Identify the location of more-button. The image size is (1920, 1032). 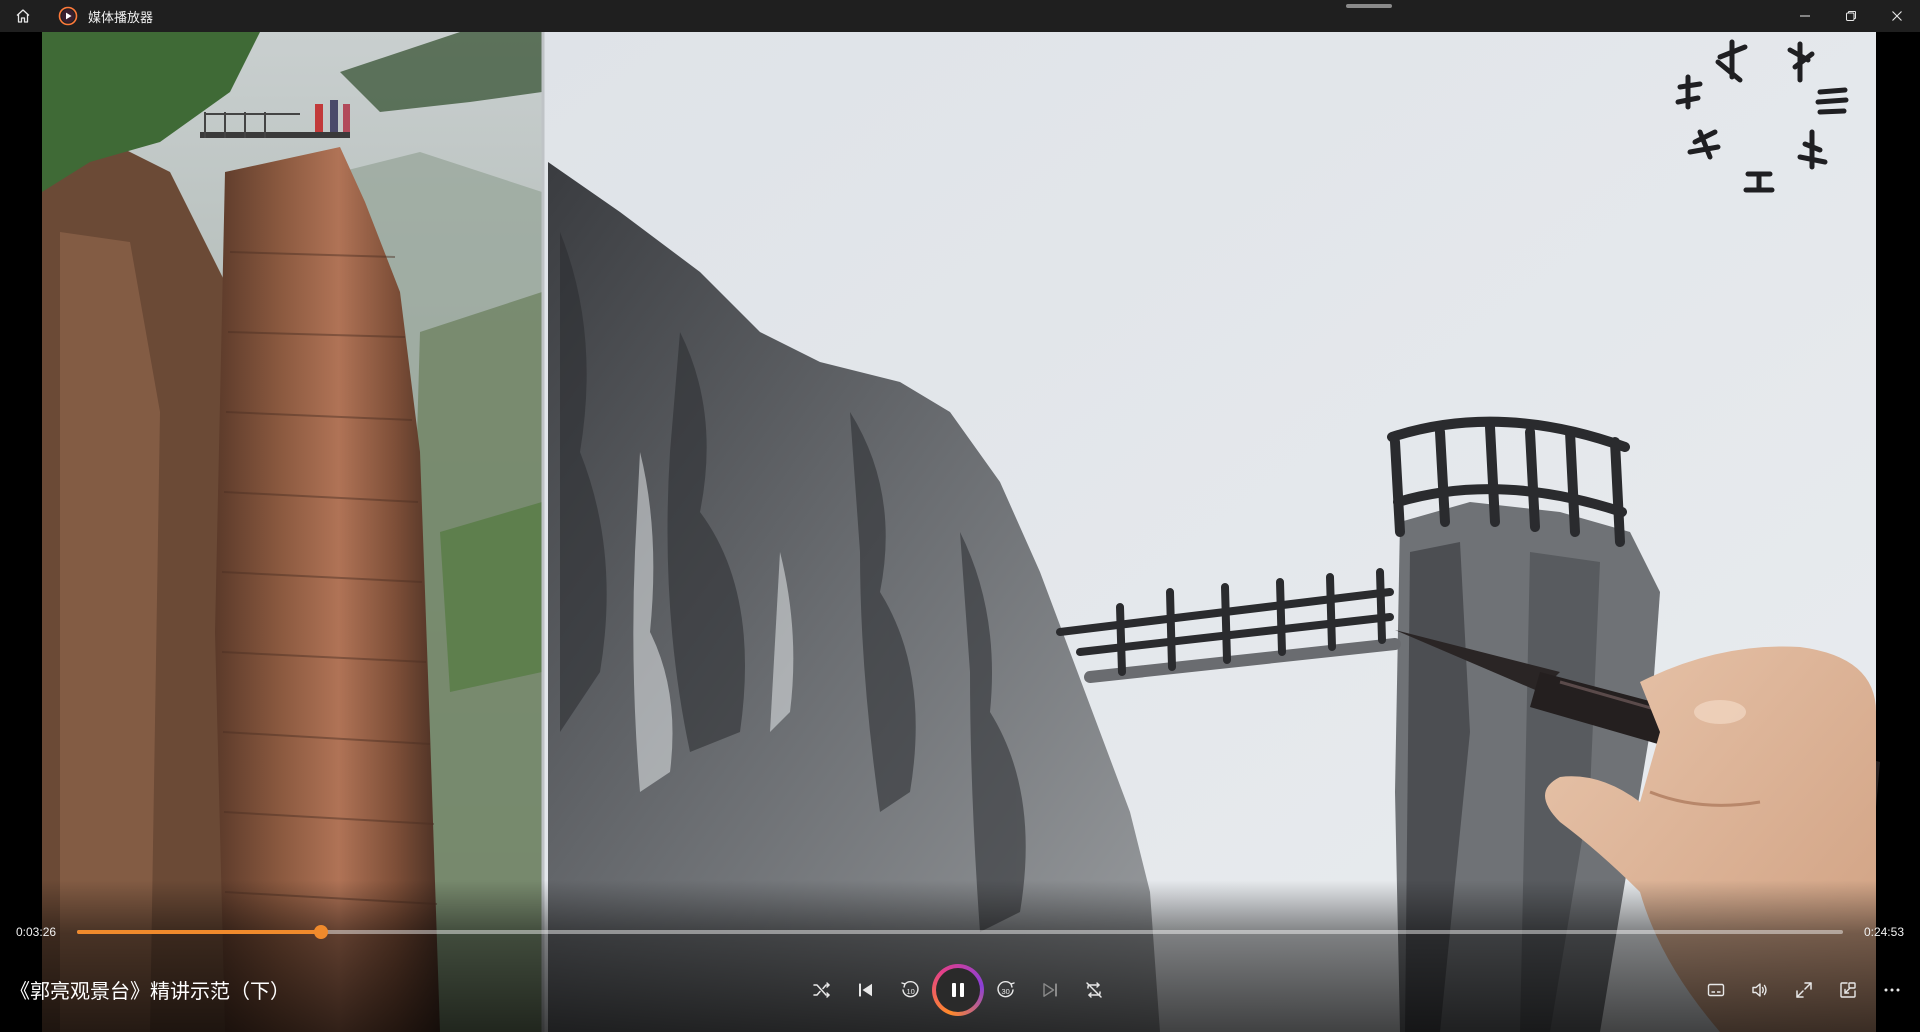
(1892, 990).